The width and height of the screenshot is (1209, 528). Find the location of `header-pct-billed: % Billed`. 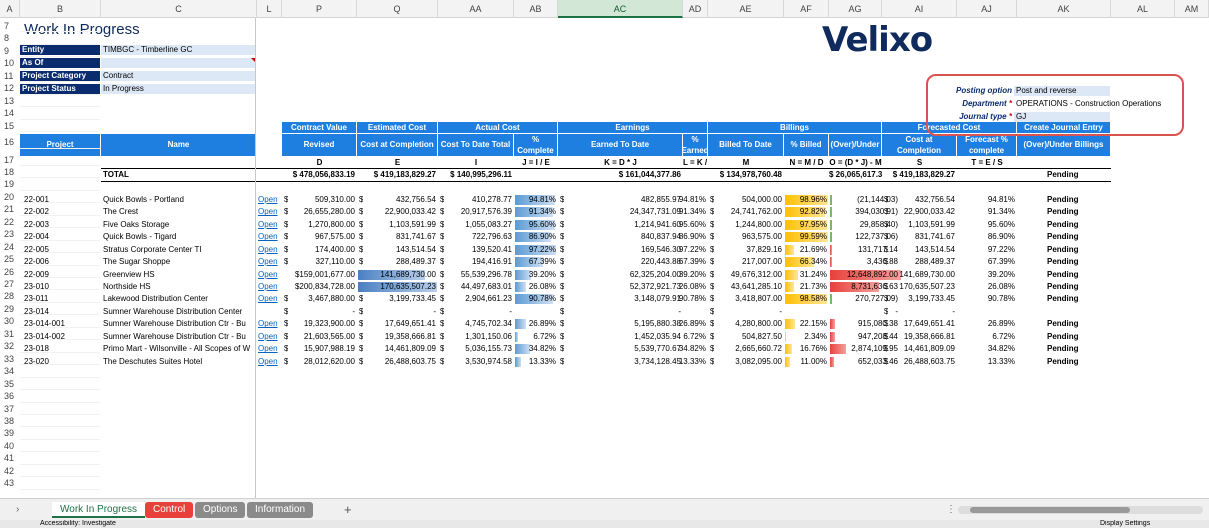

header-pct-billed: % Billed is located at coordinates (806, 144).